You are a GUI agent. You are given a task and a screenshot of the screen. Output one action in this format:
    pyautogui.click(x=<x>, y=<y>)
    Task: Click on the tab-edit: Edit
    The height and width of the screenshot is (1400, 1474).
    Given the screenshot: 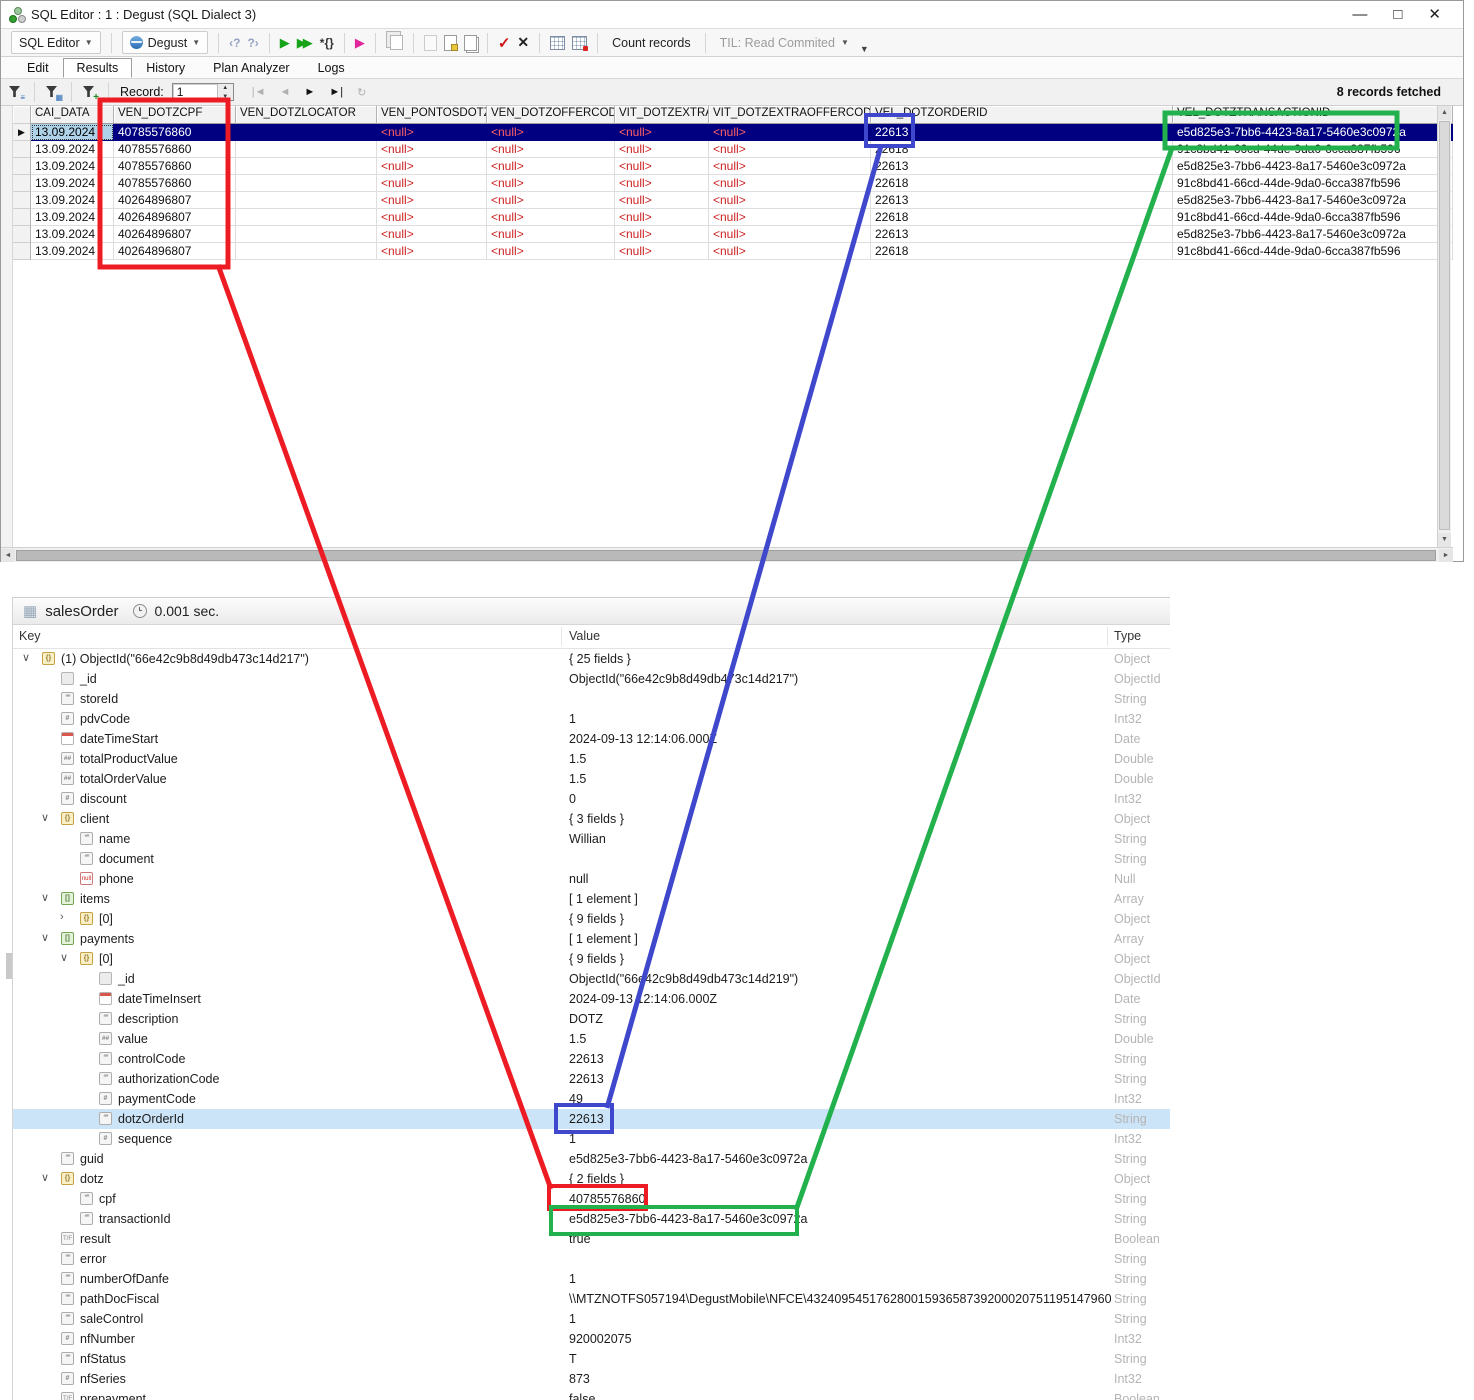 What is the action you would take?
    pyautogui.click(x=38, y=68)
    